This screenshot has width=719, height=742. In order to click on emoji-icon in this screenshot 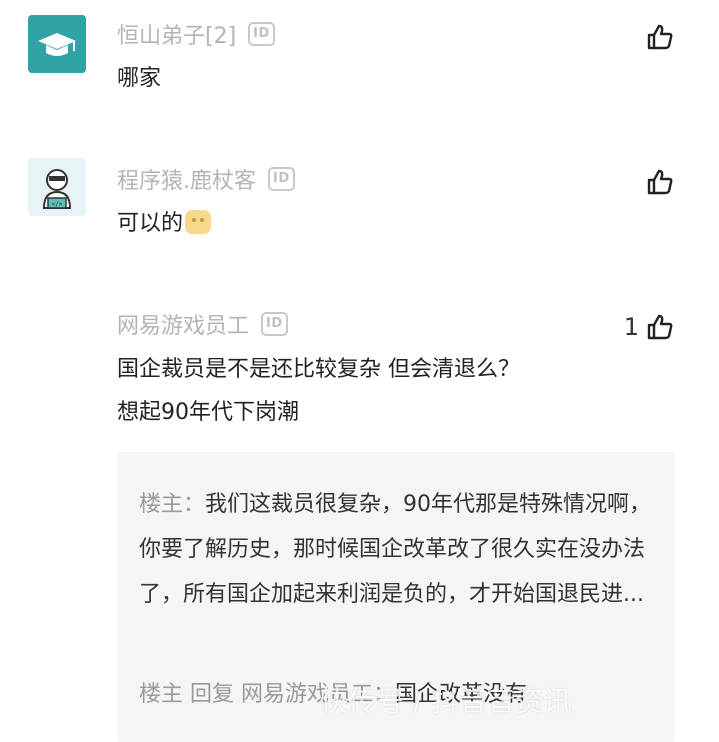, I will do `click(198, 222)`.